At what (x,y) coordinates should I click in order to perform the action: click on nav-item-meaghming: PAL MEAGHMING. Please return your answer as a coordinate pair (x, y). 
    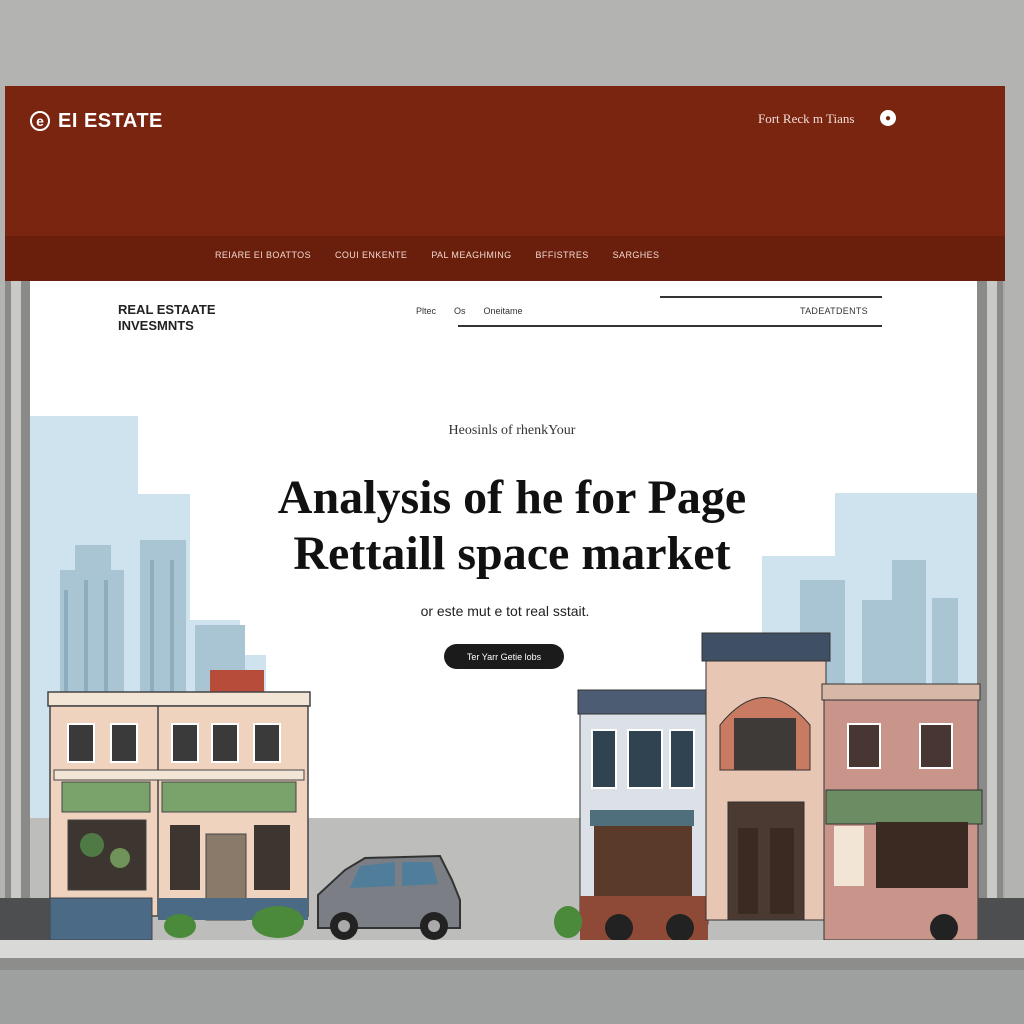
    Looking at the image, I should click on (471, 255).